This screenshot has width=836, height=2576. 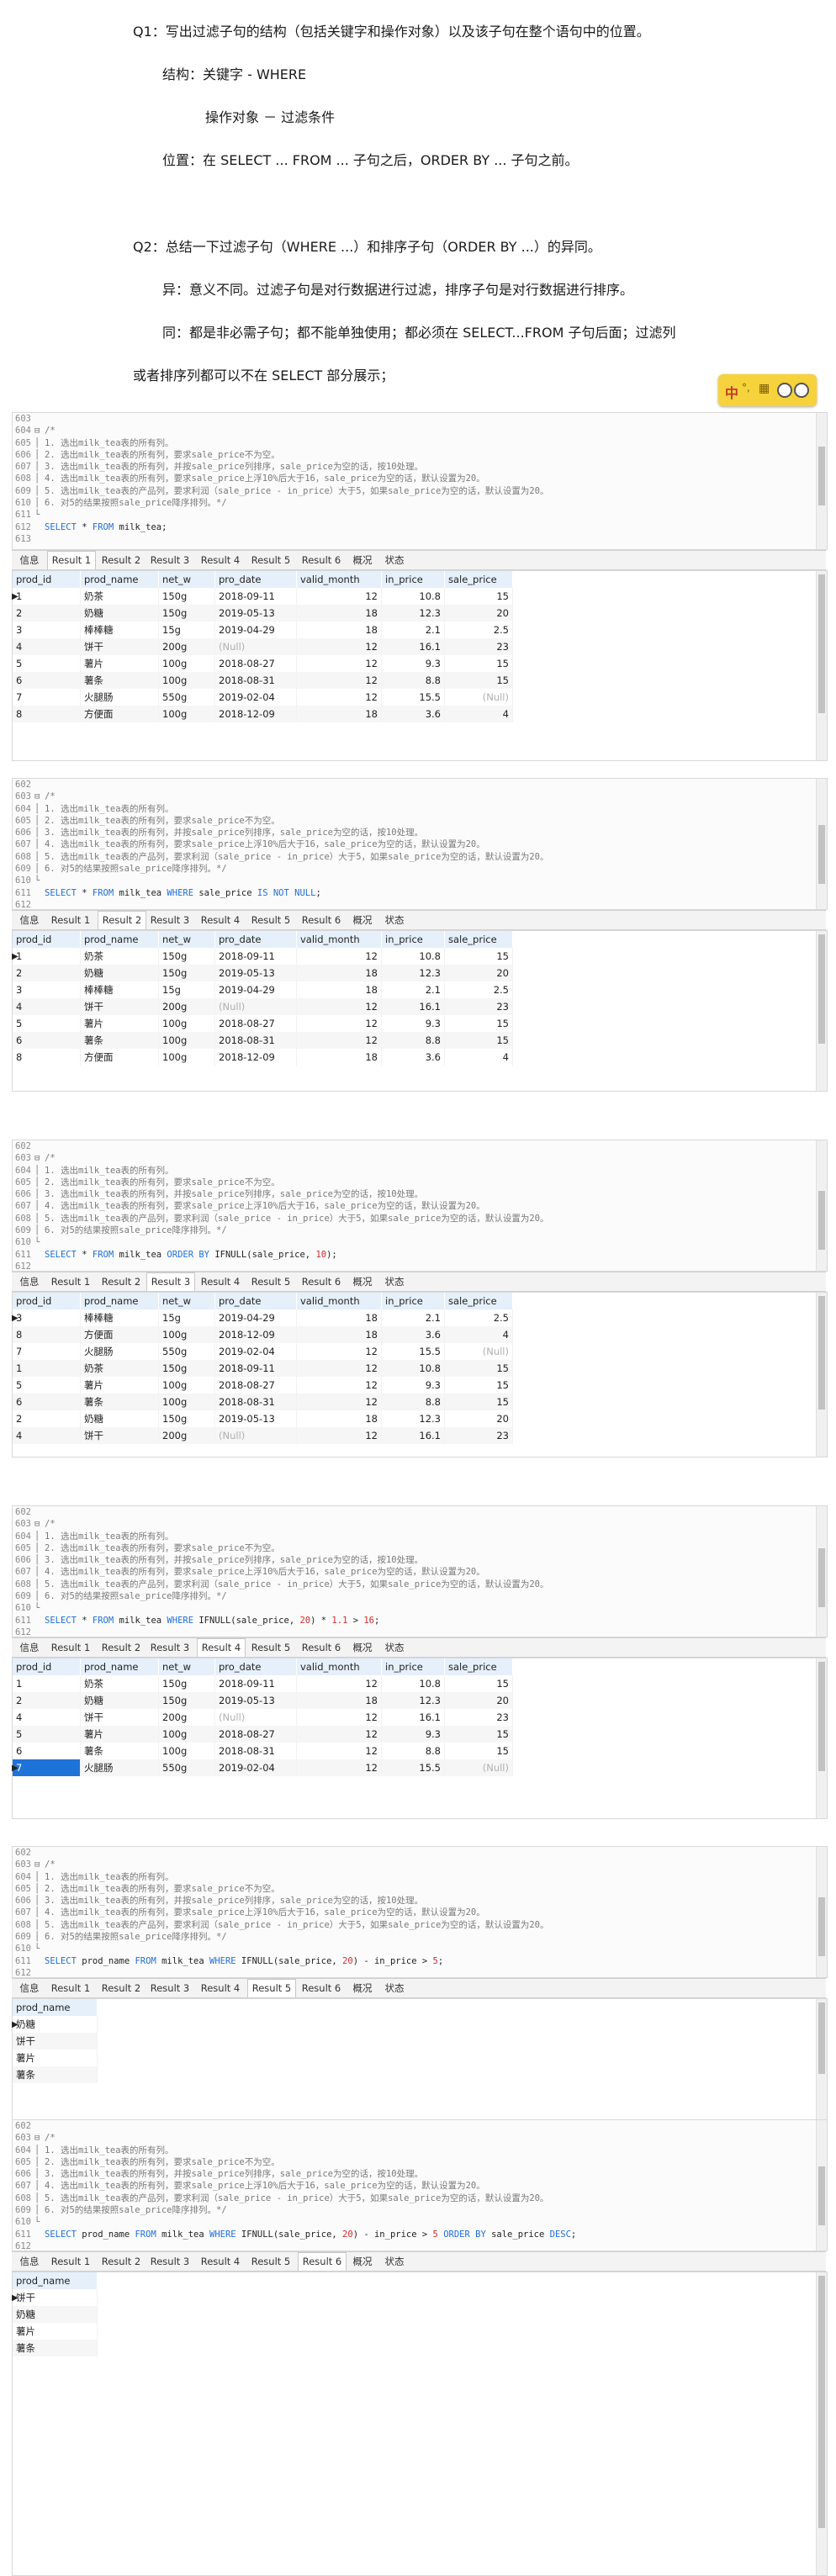 I want to click on table-row: 6 薯条 100g 2018-08-31 12 8.8 15, so click(x=263, y=1402).